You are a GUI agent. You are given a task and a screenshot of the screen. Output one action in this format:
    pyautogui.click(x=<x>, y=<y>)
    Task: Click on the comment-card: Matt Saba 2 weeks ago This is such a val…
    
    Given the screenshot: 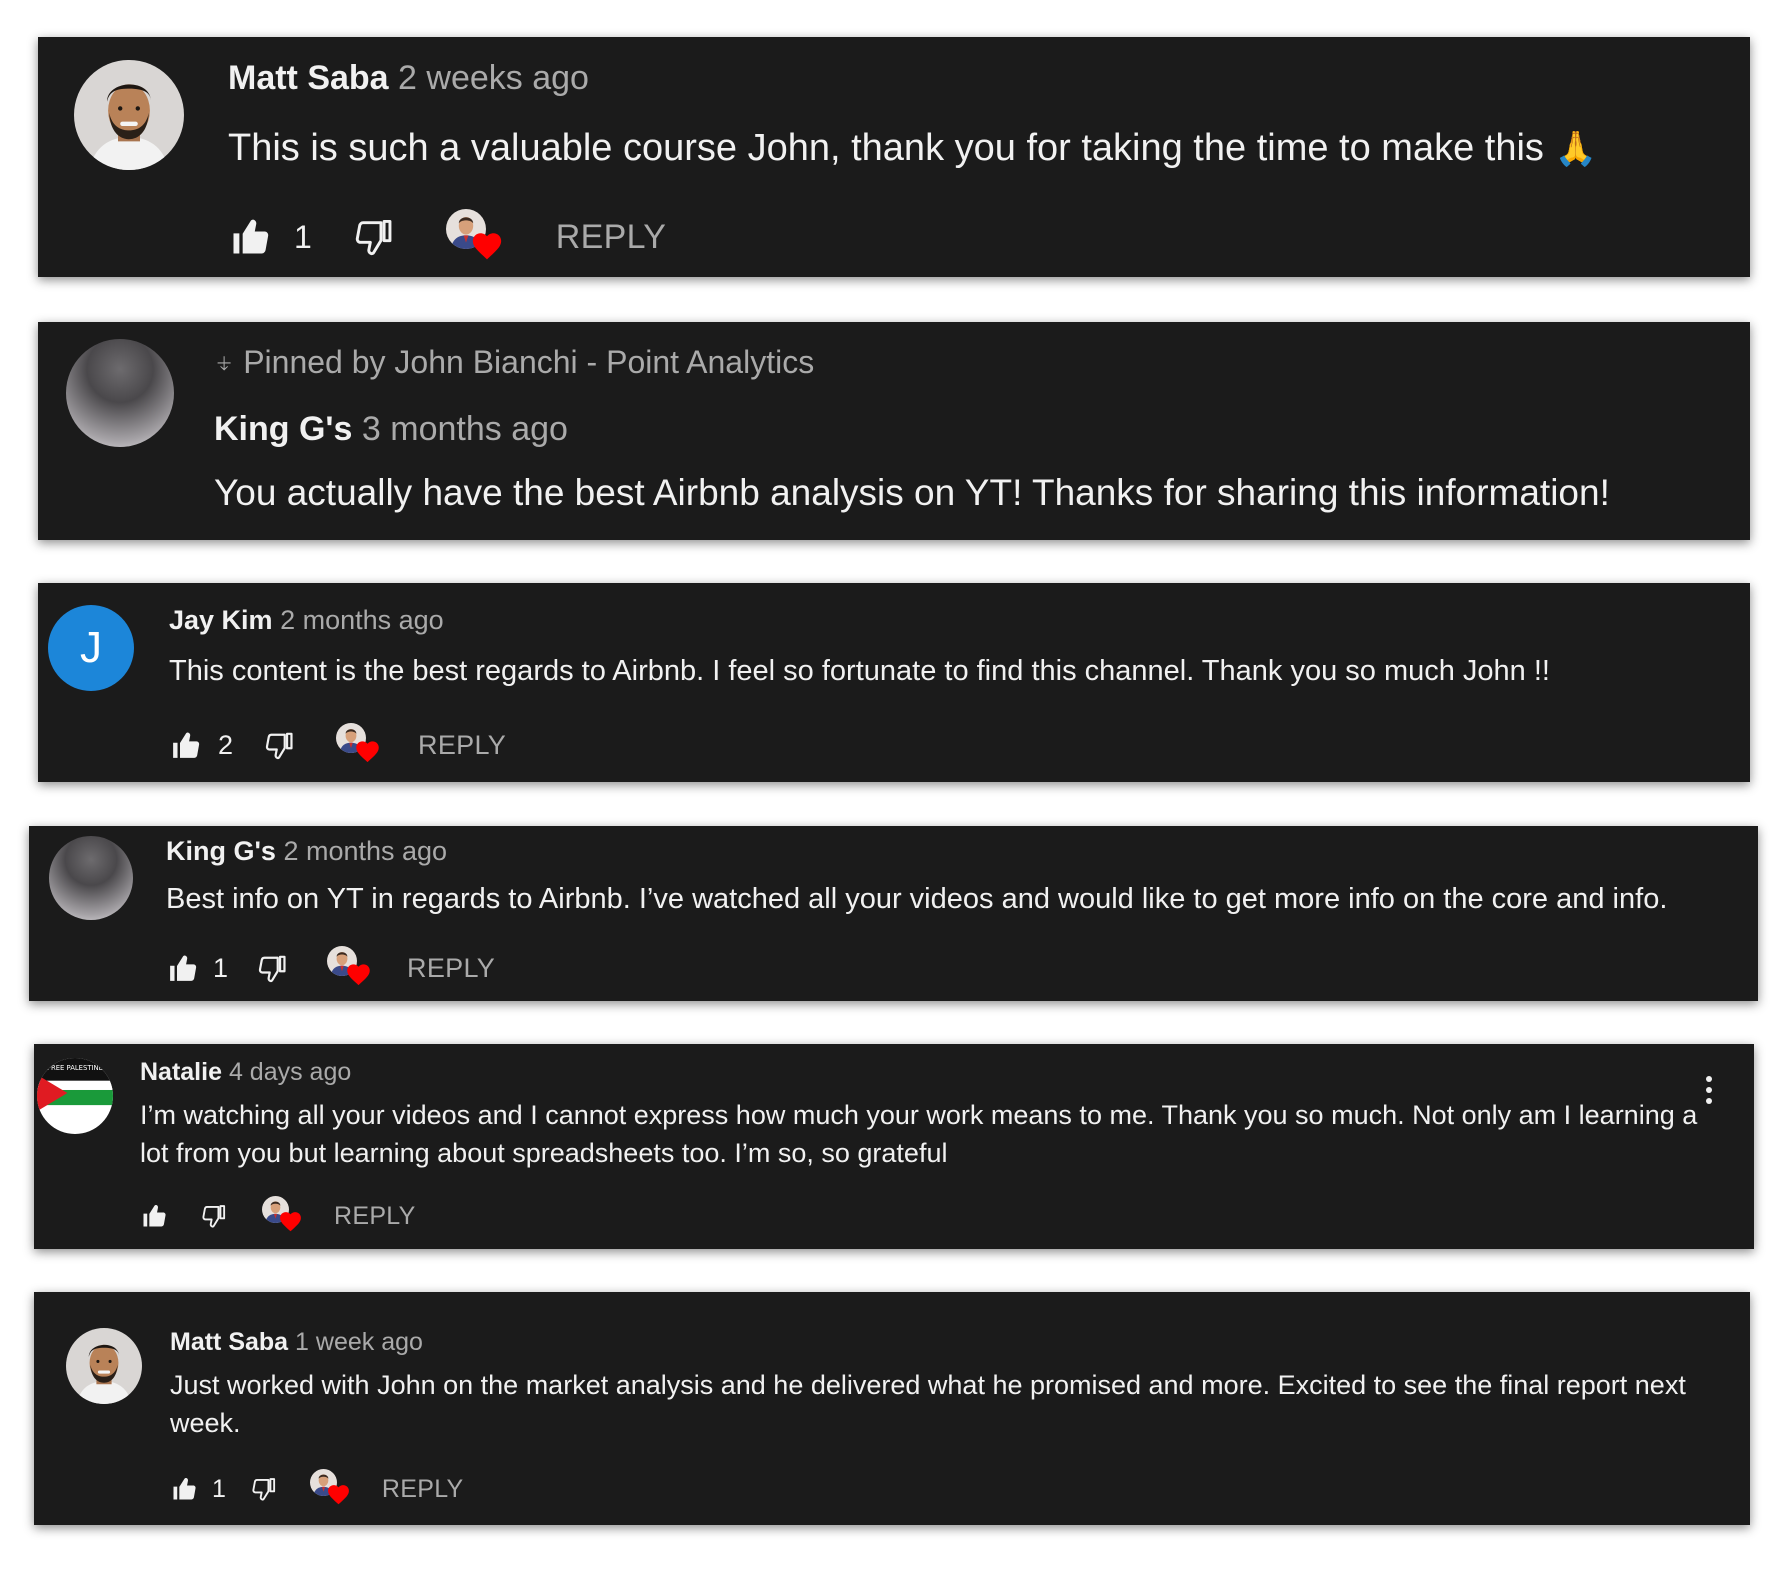 What is the action you would take?
    pyautogui.click(x=894, y=157)
    